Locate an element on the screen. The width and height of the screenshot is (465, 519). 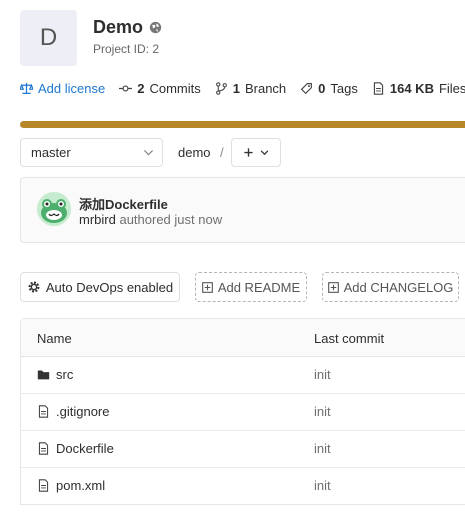
auto-devops-button: Auto DevOps enabled is located at coordinates (100, 287).